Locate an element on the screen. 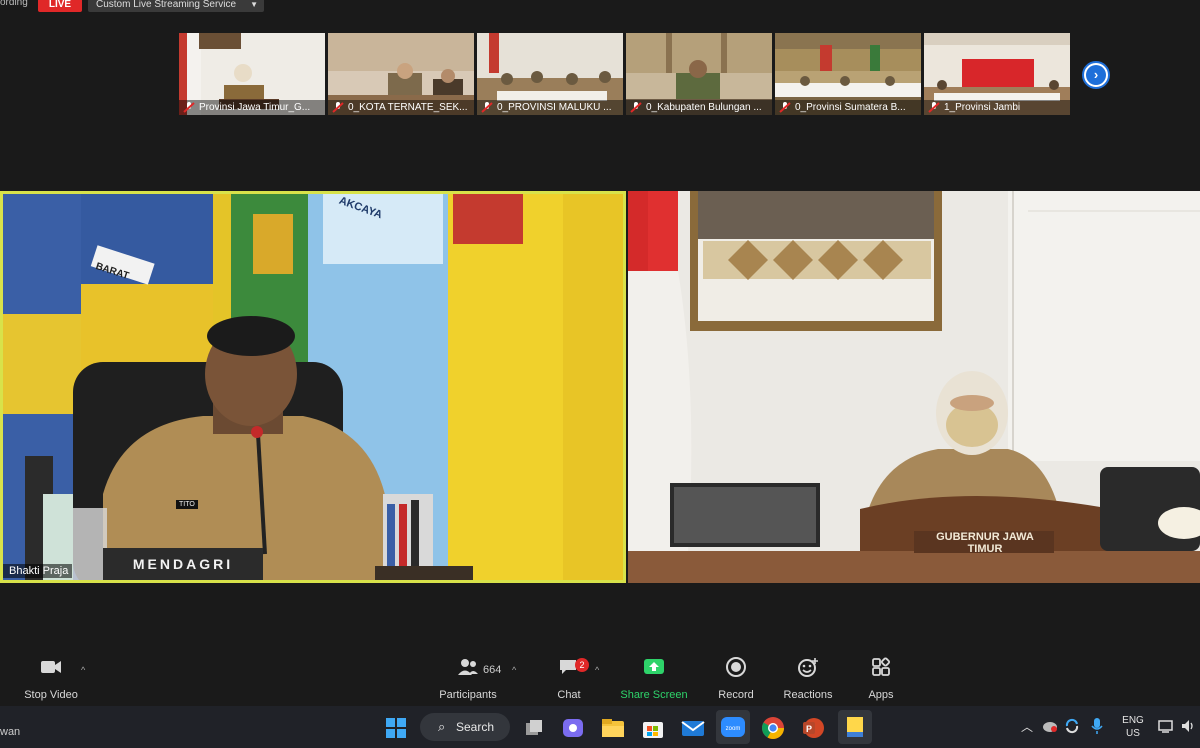  share-screen-label: Share Screen is located at coordinates (654, 695).